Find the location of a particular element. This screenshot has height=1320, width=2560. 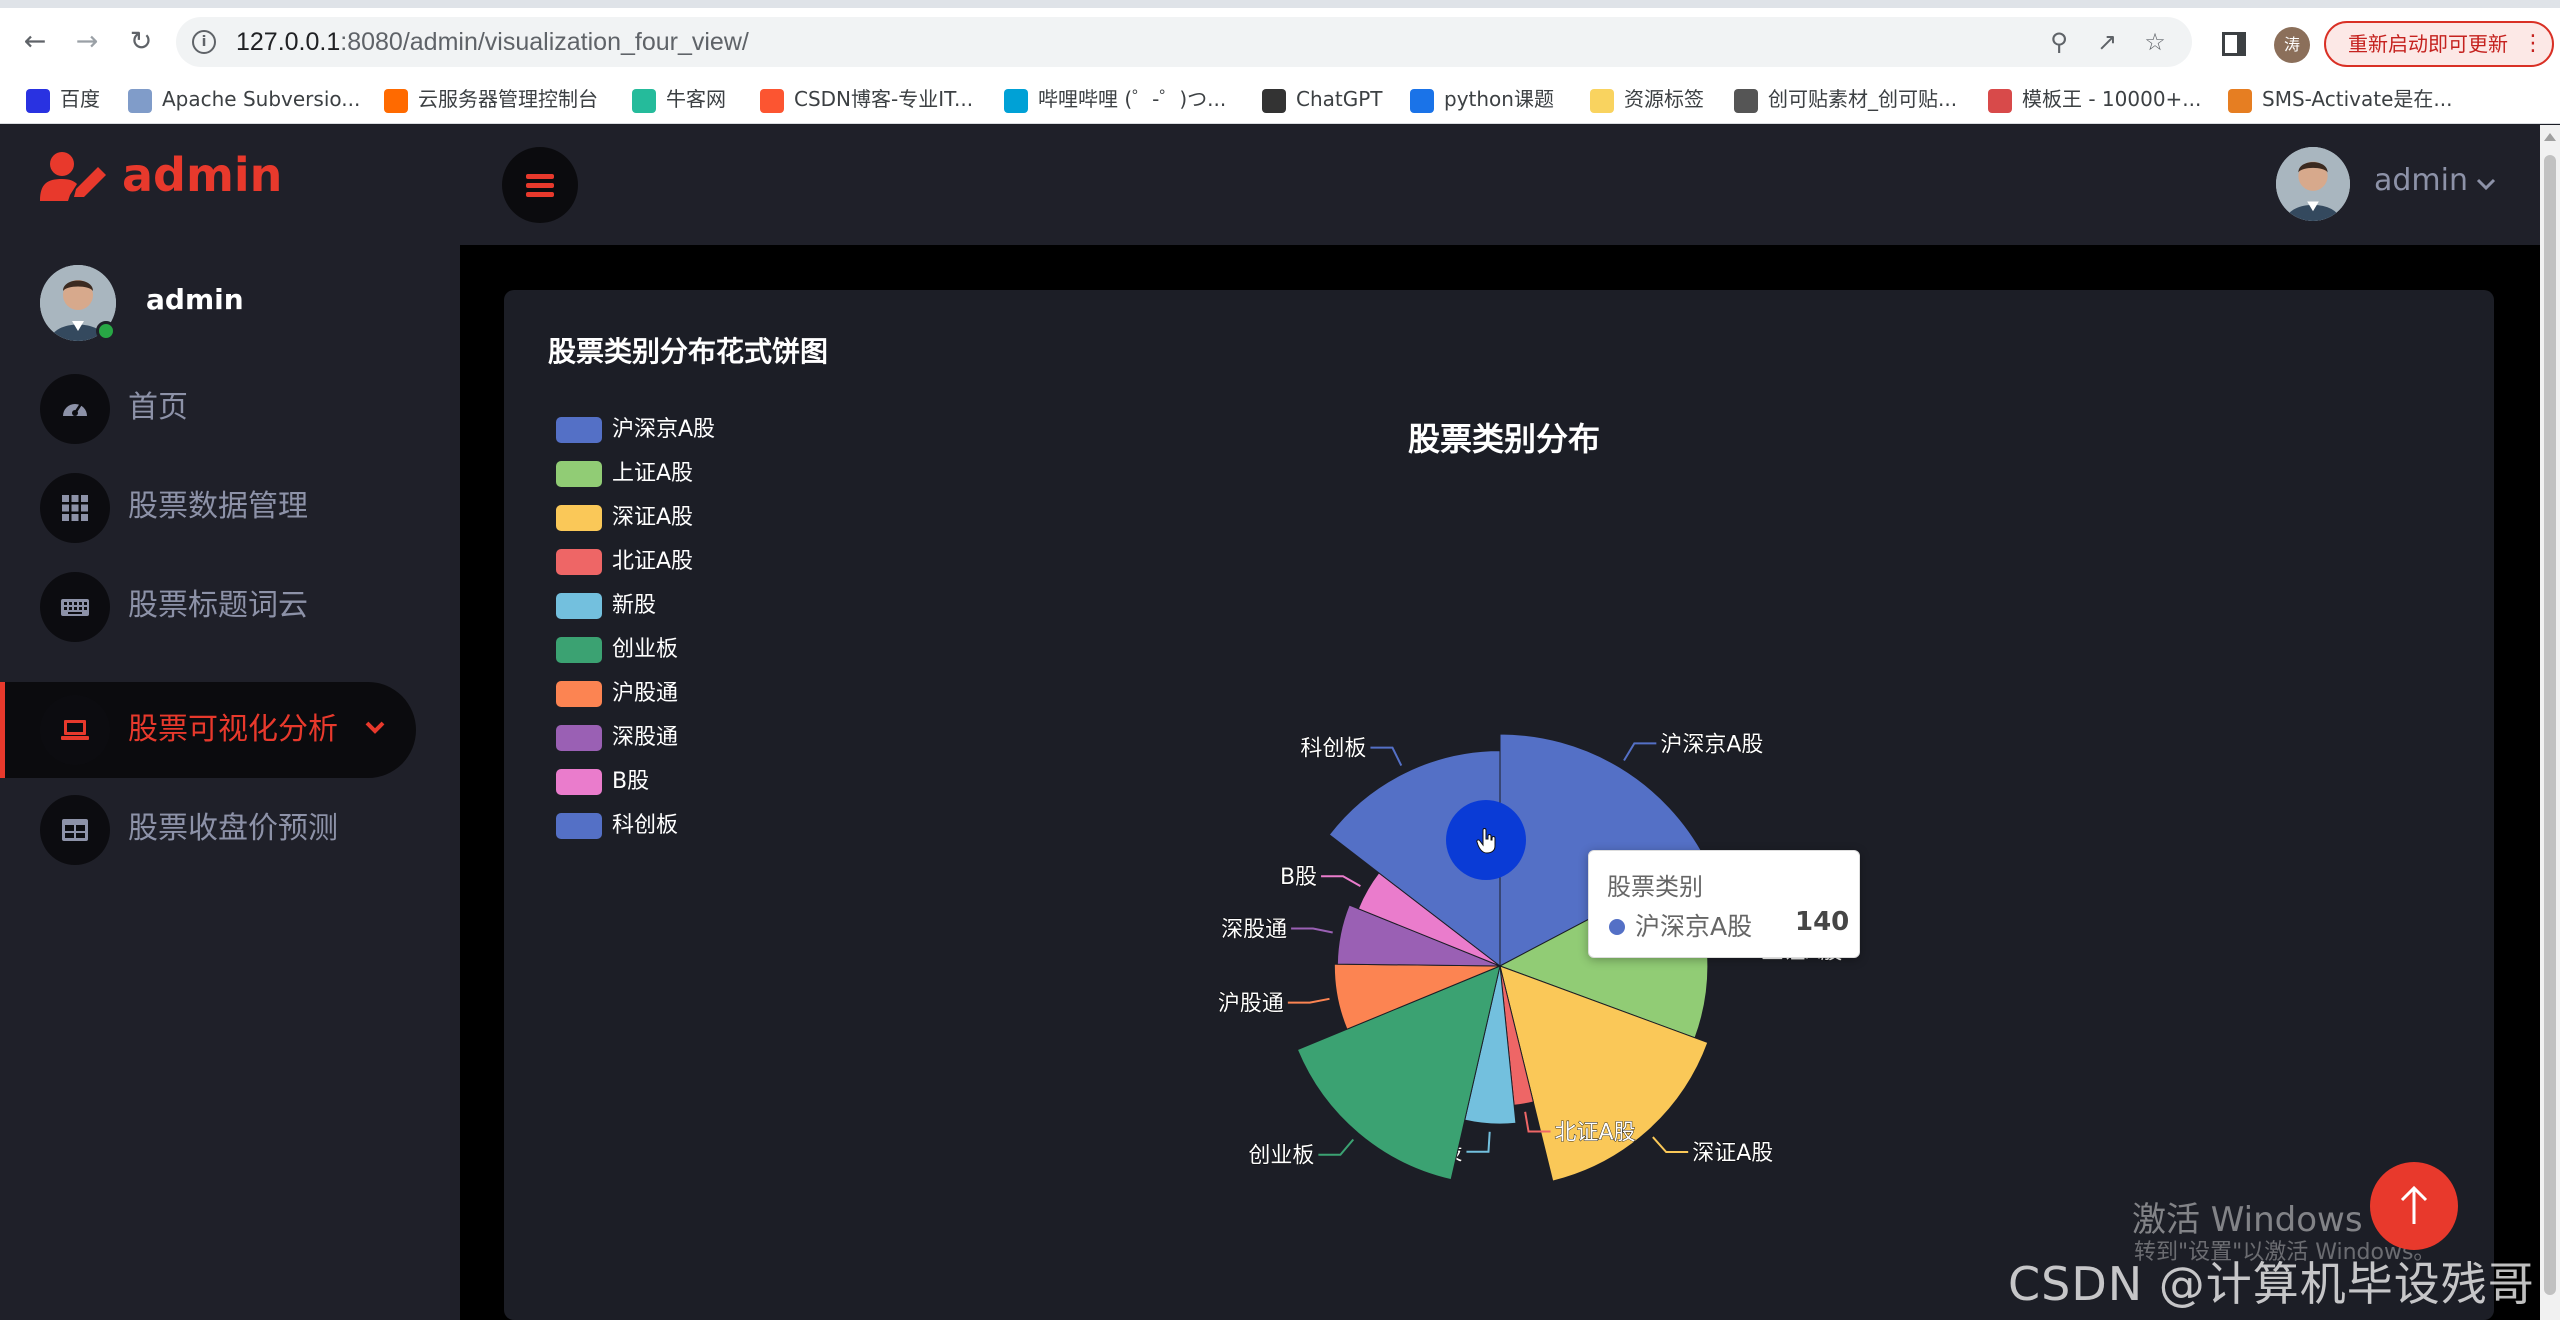

reload-icon: ↻ is located at coordinates (141, 42).